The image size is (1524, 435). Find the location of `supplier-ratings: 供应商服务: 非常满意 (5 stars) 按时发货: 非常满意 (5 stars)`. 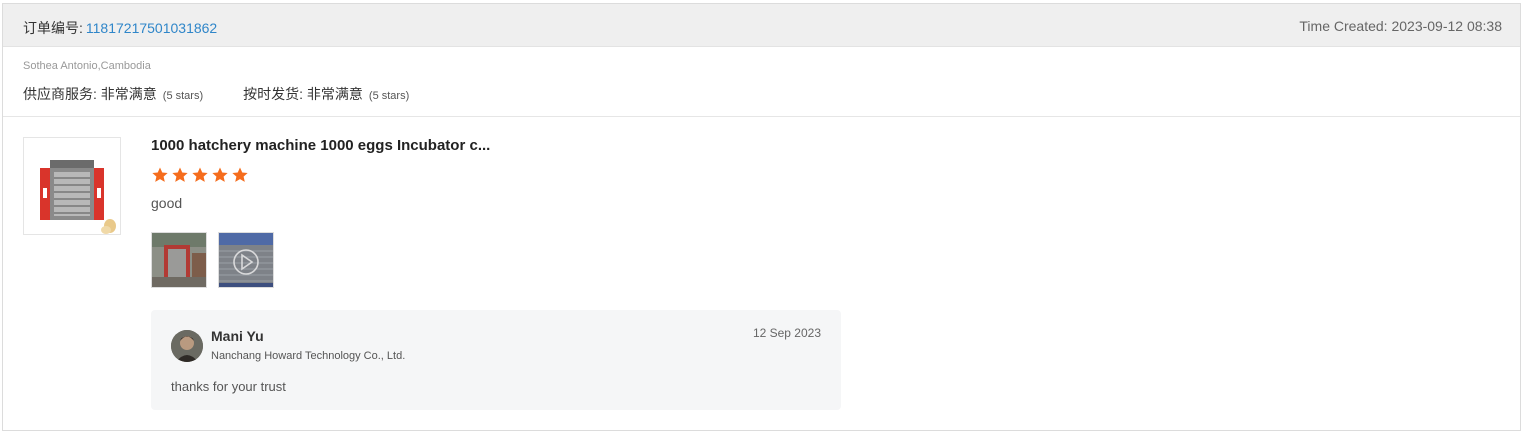

supplier-ratings: 供应商服务: 非常满意 (5 stars) 按时发货: 非常满意 (5 stars) is located at coordinates (236, 94).